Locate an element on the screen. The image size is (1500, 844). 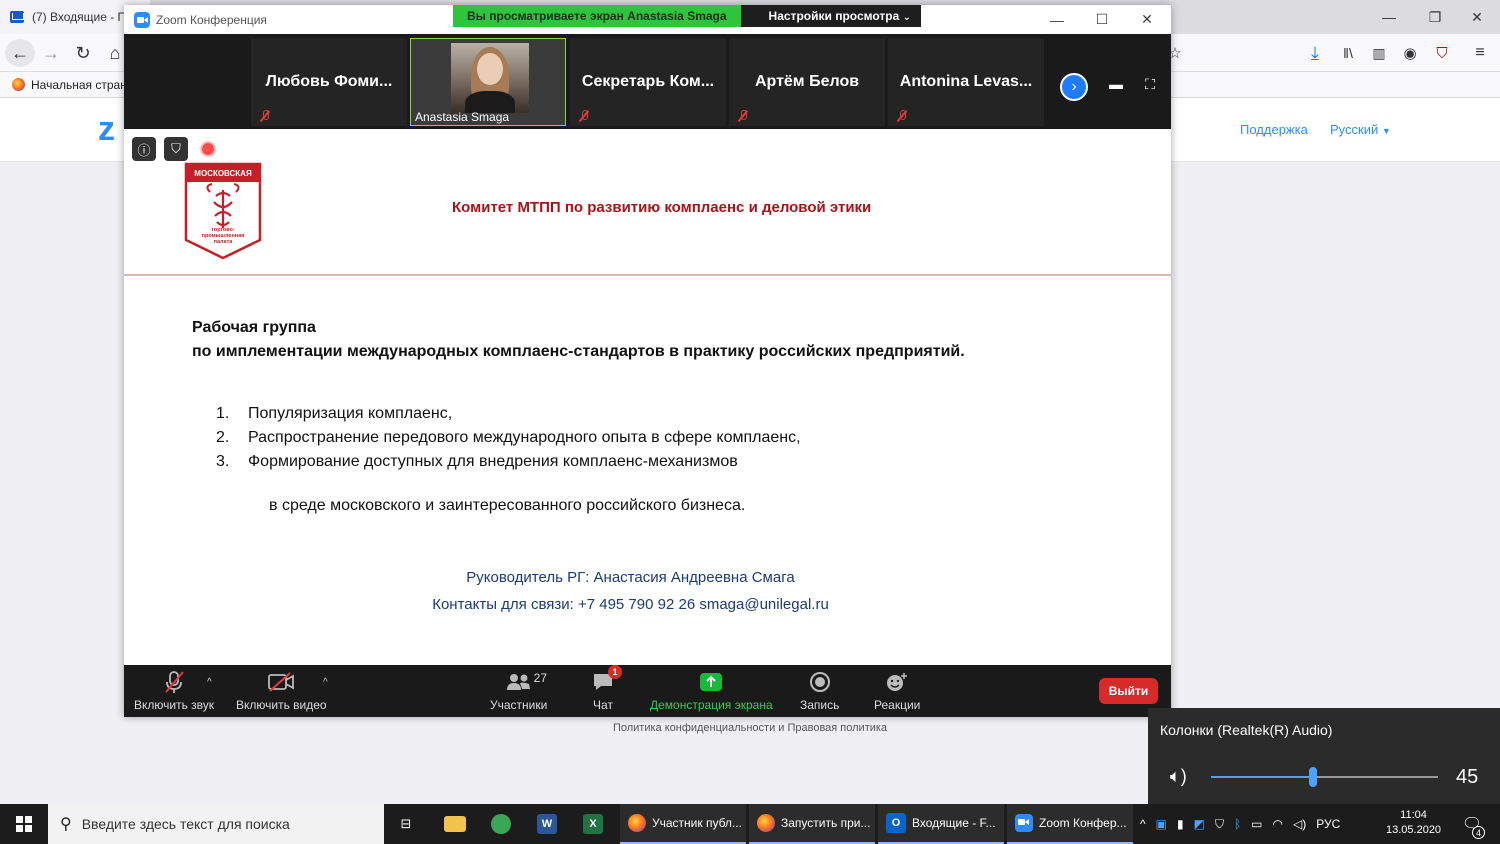
next-page-button: › is located at coordinates (1074, 87).